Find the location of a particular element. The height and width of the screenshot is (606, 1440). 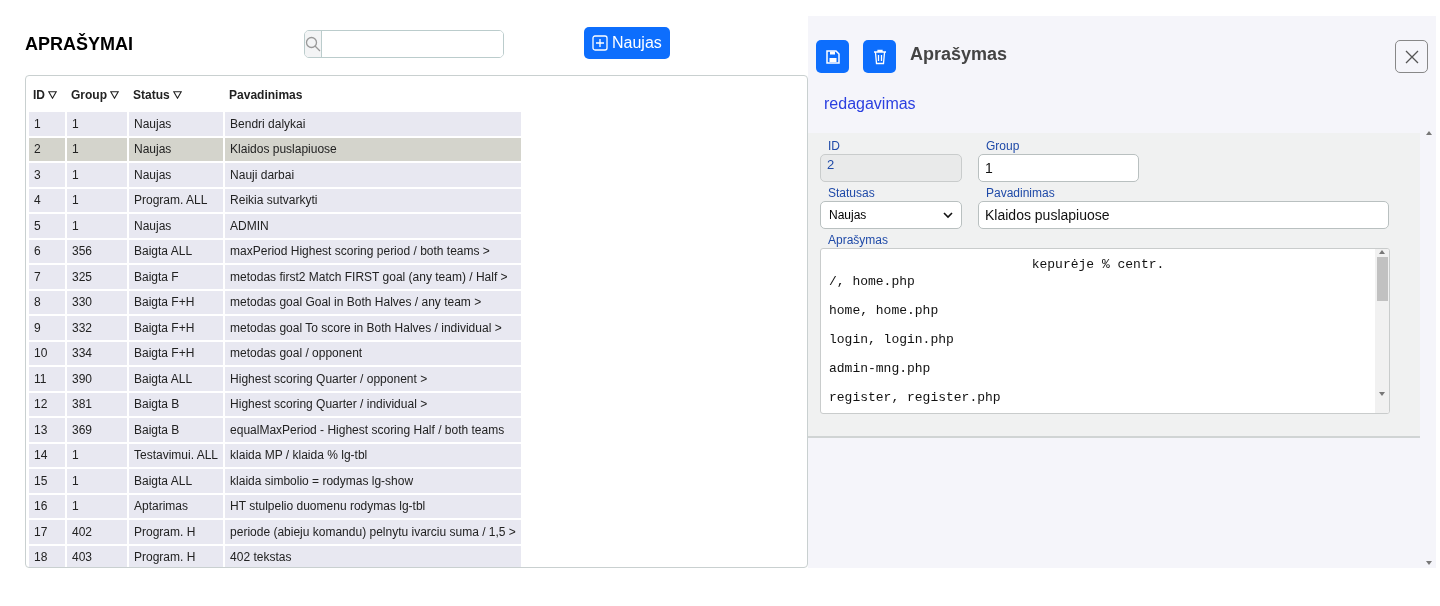

table-cell: Bendri dalykai is located at coordinates (373, 124).